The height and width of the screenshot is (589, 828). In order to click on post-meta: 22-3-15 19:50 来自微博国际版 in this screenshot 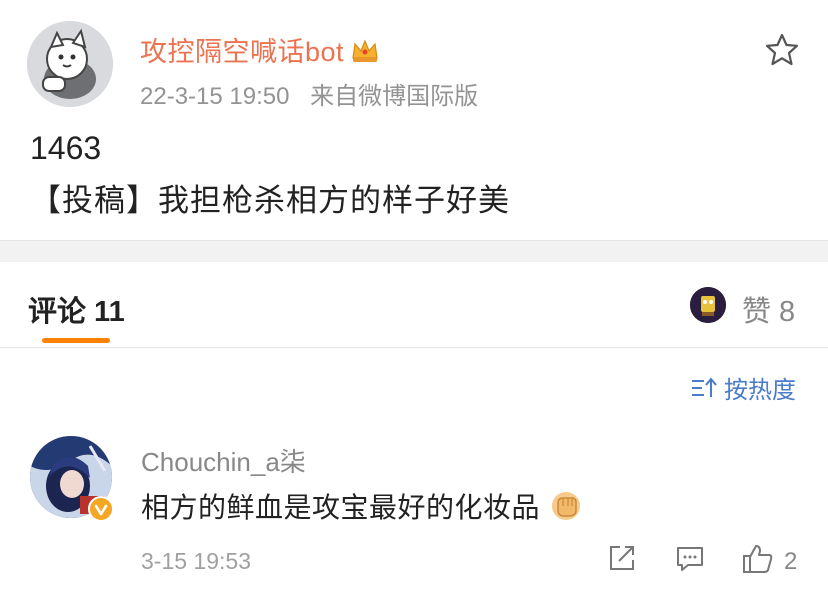, I will do `click(316, 93)`.